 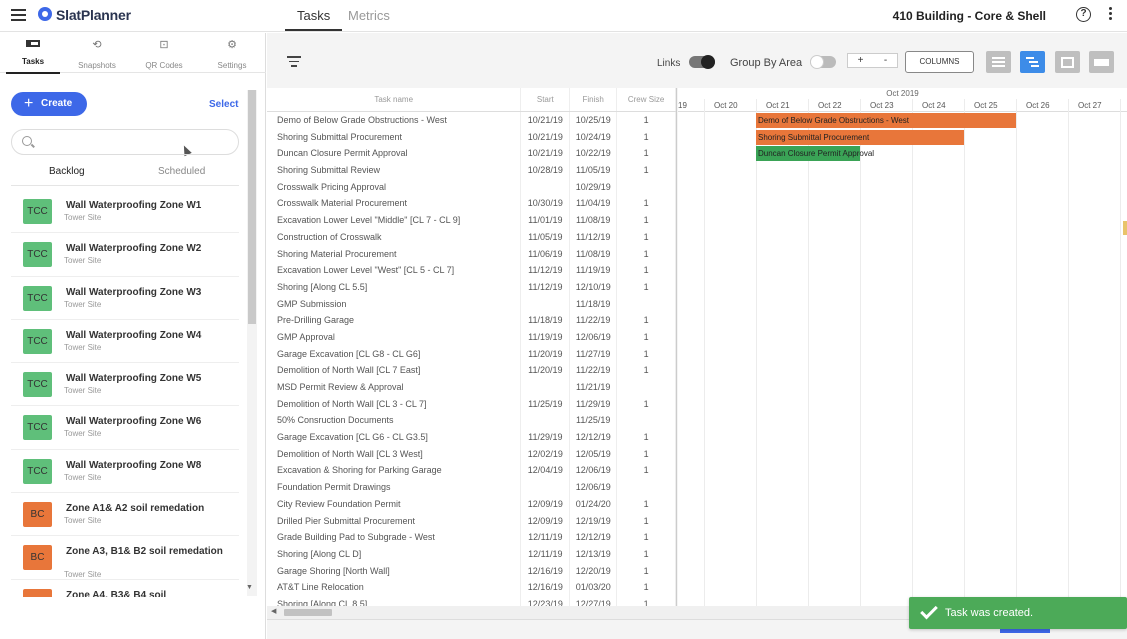 What do you see at coordinates (33, 53) in the screenshot?
I see `sidebar-tab-tasks: Tasks` at bounding box center [33, 53].